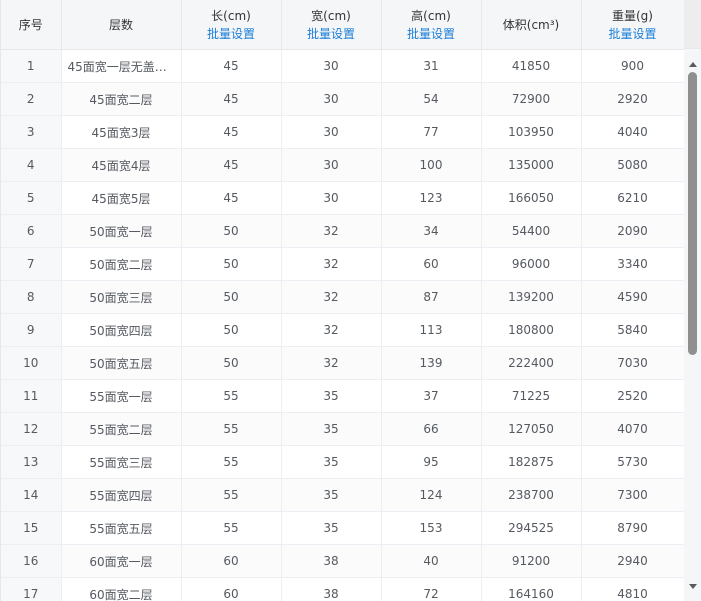 This screenshot has width=701, height=601. What do you see at coordinates (633, 528) in the screenshot?
I see `cell-weight: 8790` at bounding box center [633, 528].